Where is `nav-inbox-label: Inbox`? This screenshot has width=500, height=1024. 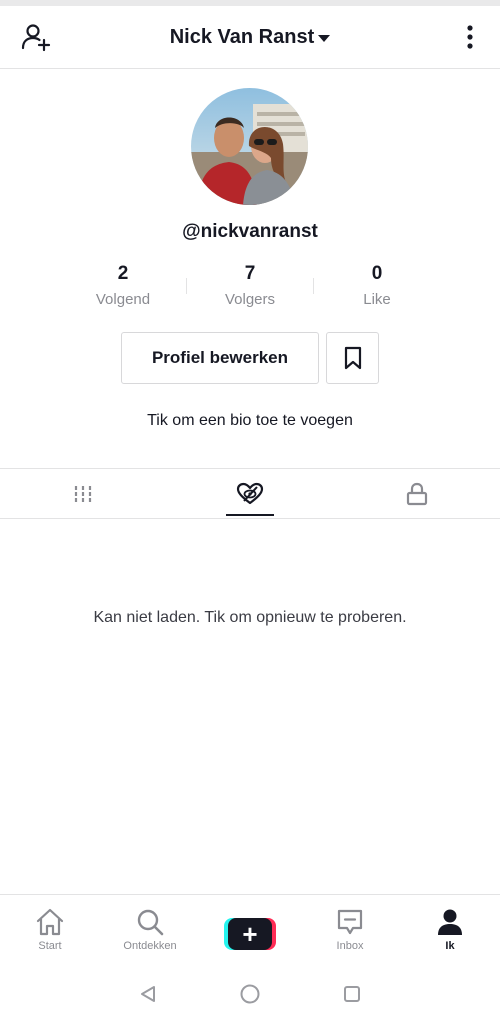 nav-inbox-label: Inbox is located at coordinates (350, 946).